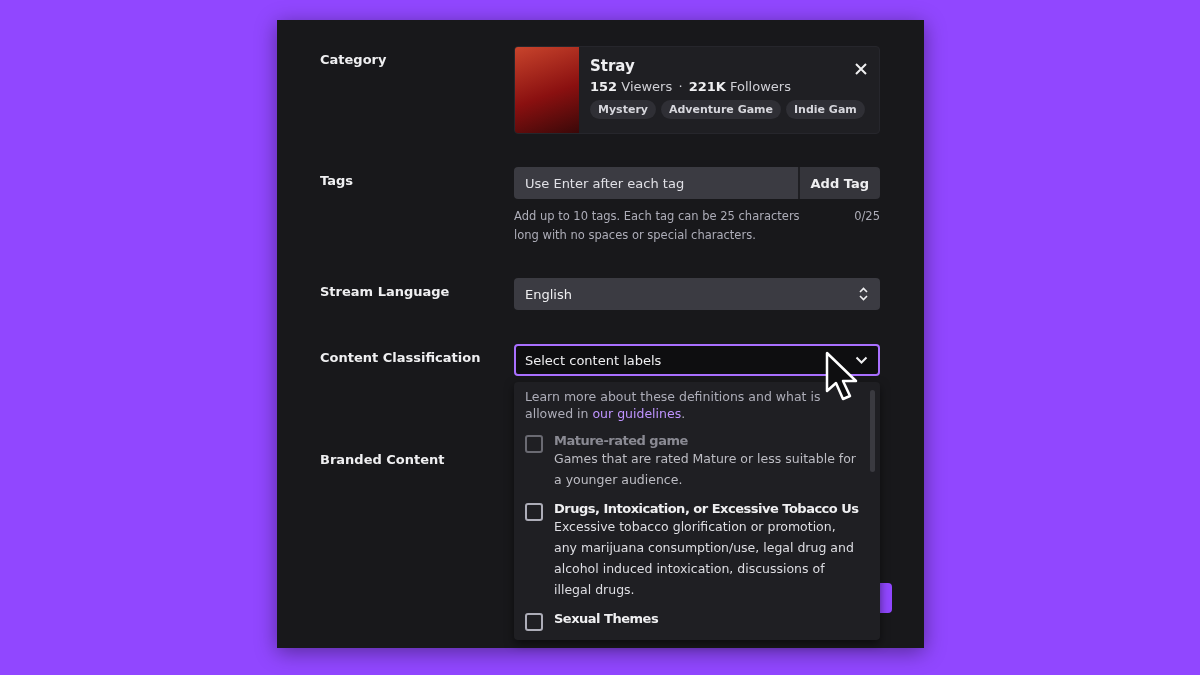 The image size is (1200, 675). What do you see at coordinates (861, 69) in the screenshot?
I see `close-icon` at bounding box center [861, 69].